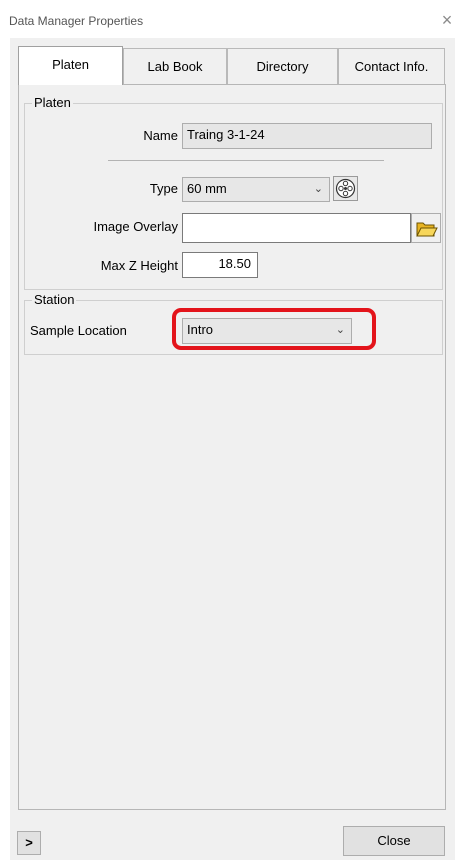 The width and height of the screenshot is (463, 860). Describe the element at coordinates (29, 843) in the screenshot. I see `expand-icon: >` at that location.